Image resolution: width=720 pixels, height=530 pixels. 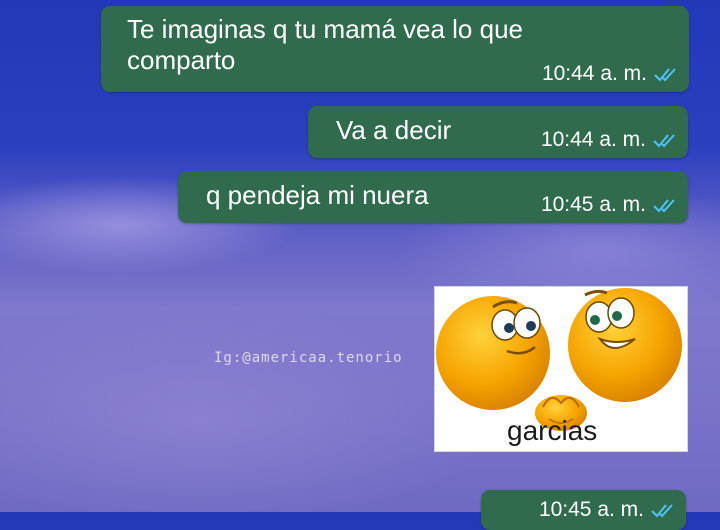 I want to click on sticker-image: garcias, so click(x=561, y=369).